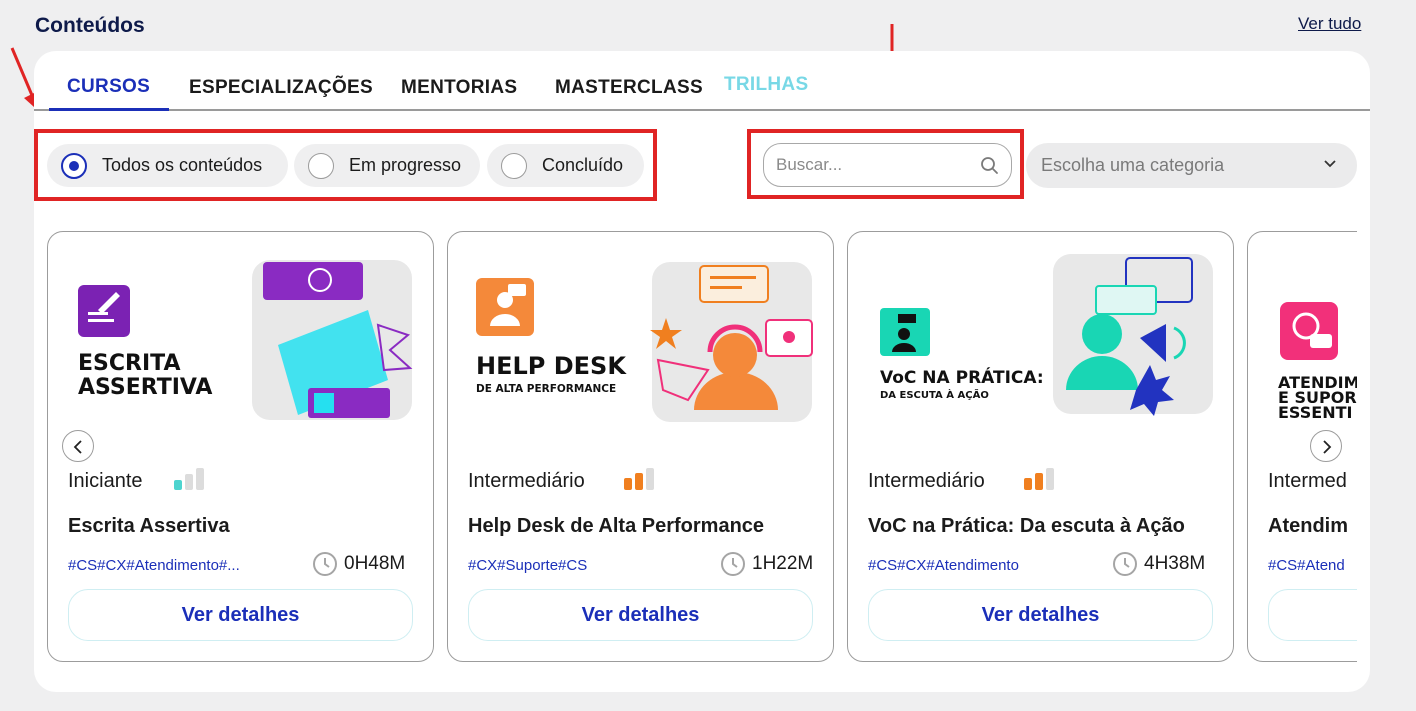 This screenshot has height=711, width=1416. Describe the element at coordinates (528, 565) in the screenshot. I see `course-tags: #CX#Suporte#CS` at that location.